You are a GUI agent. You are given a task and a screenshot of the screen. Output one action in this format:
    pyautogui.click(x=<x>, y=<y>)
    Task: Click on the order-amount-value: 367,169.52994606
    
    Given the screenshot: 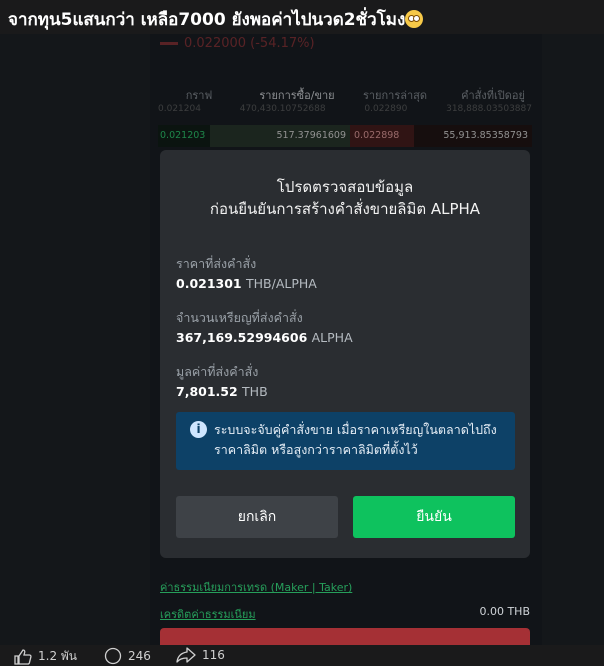 What is the action you would take?
    pyautogui.click(x=242, y=337)
    